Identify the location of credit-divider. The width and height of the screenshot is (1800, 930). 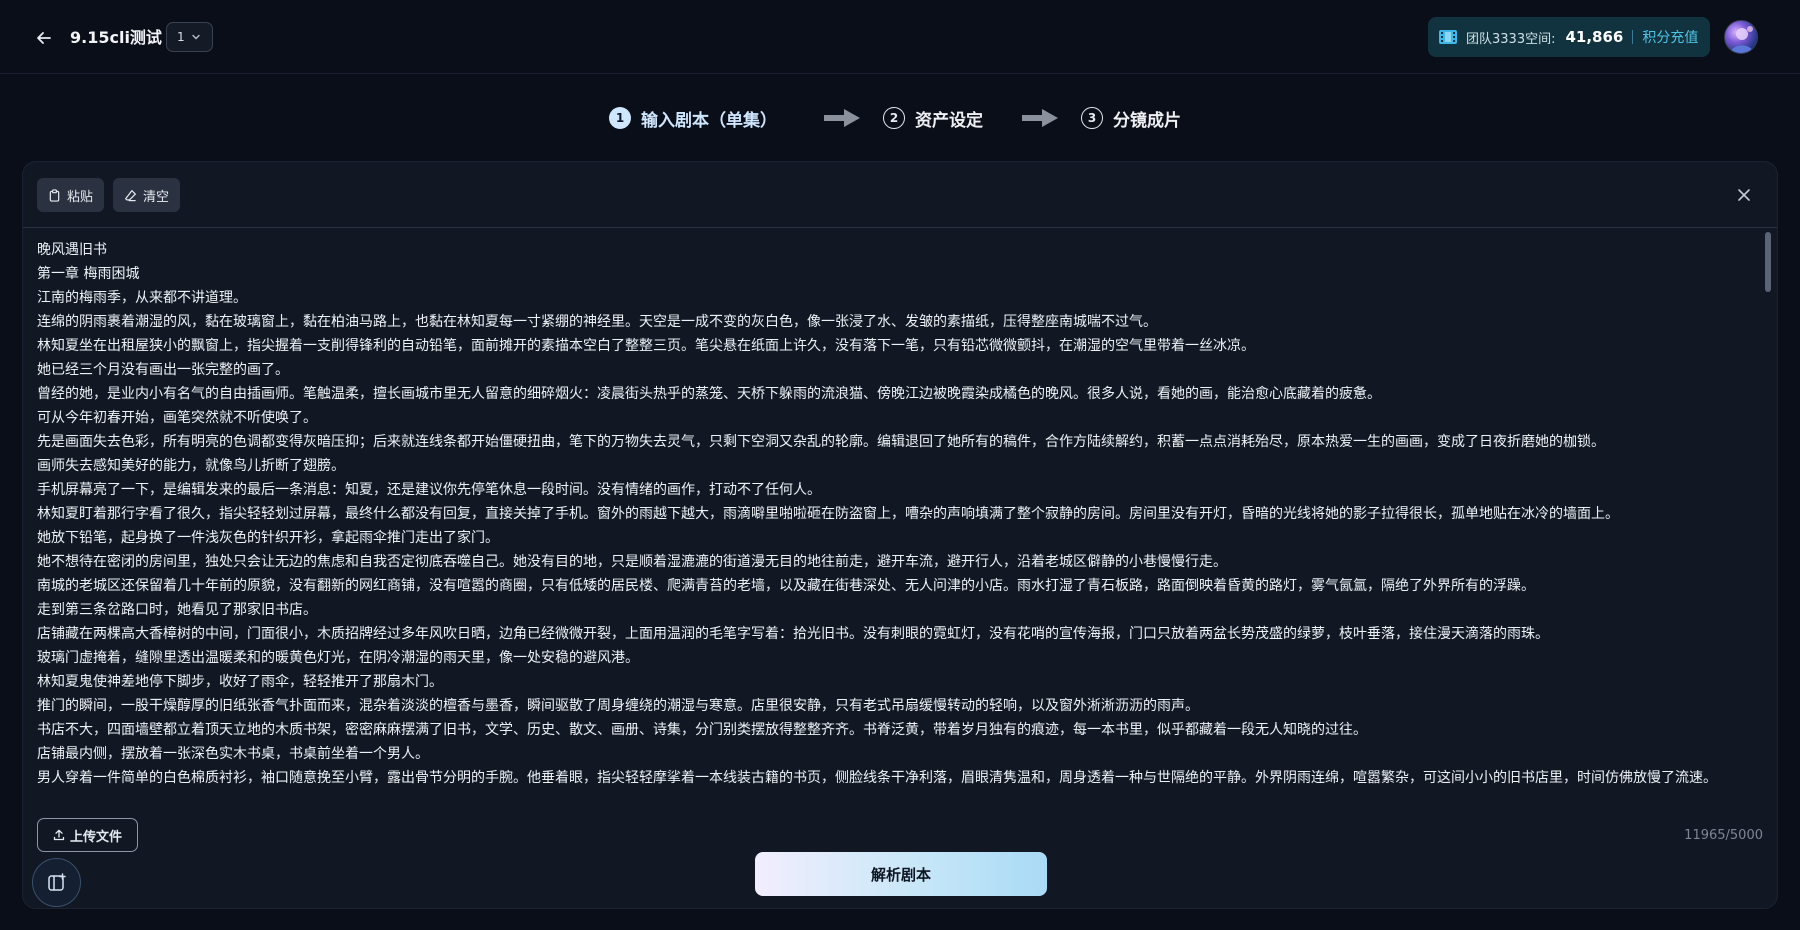
(1633, 37).